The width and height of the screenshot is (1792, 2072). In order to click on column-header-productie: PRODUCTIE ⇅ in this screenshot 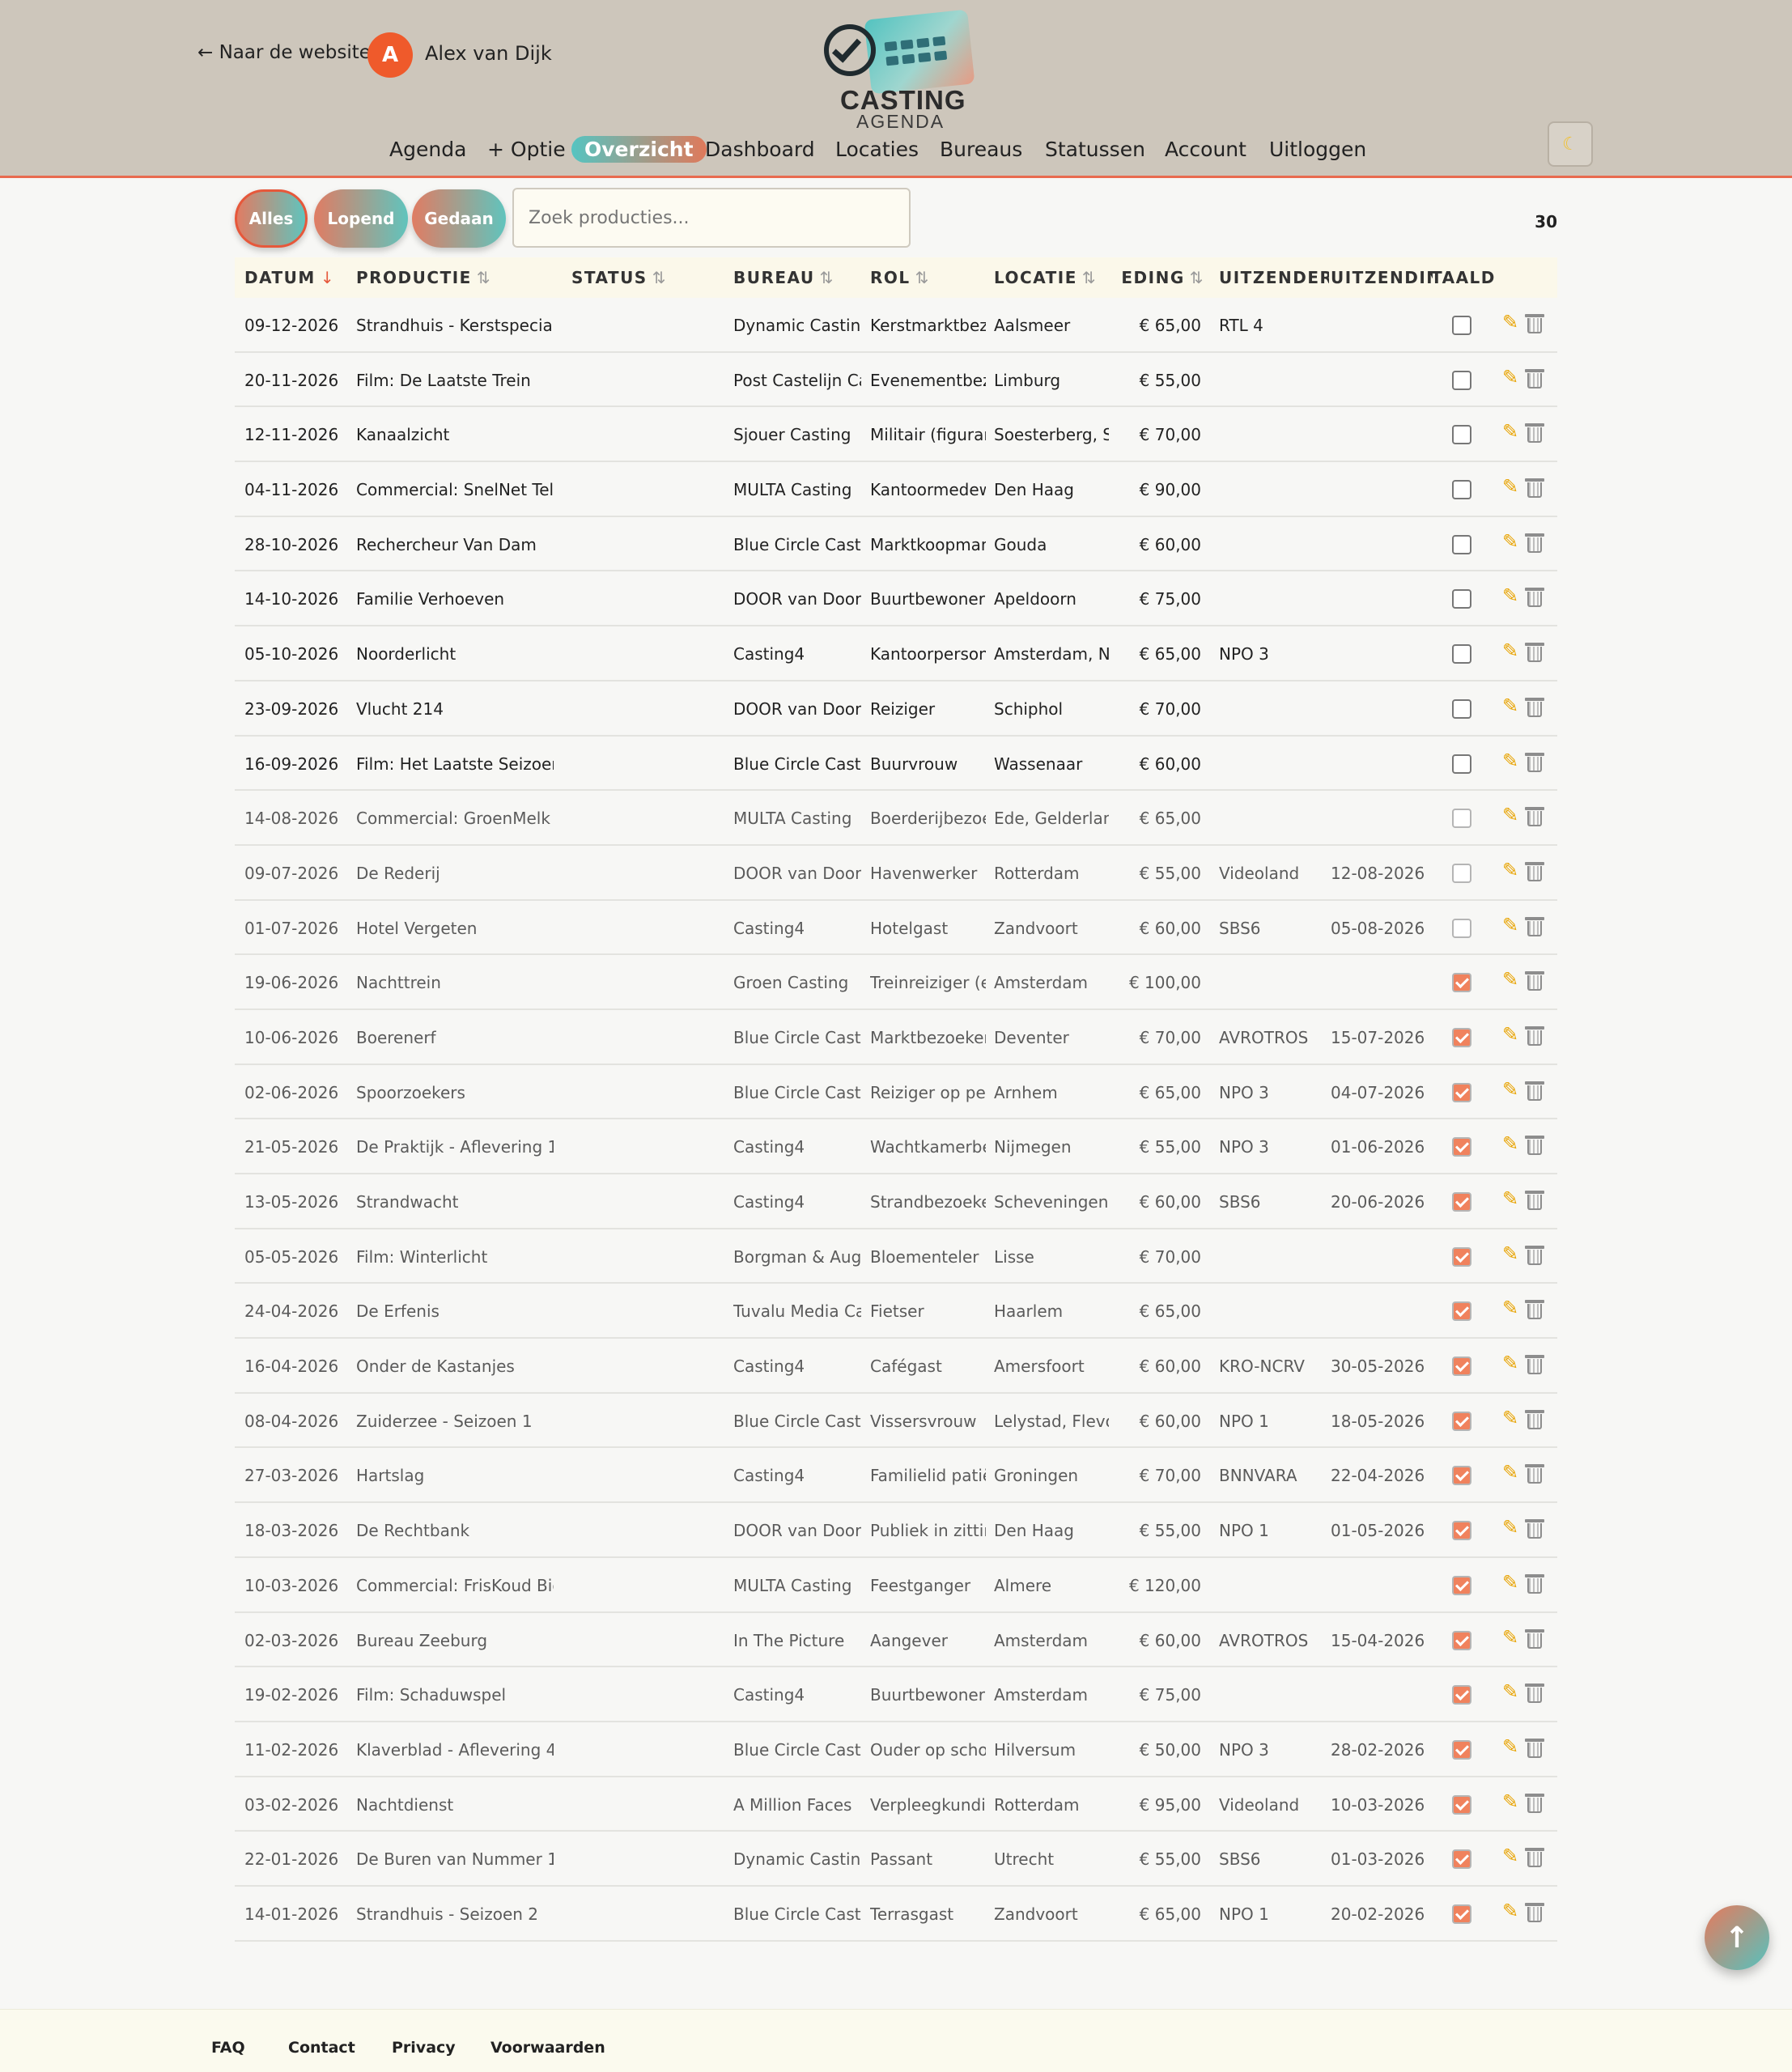, I will do `click(453, 277)`.